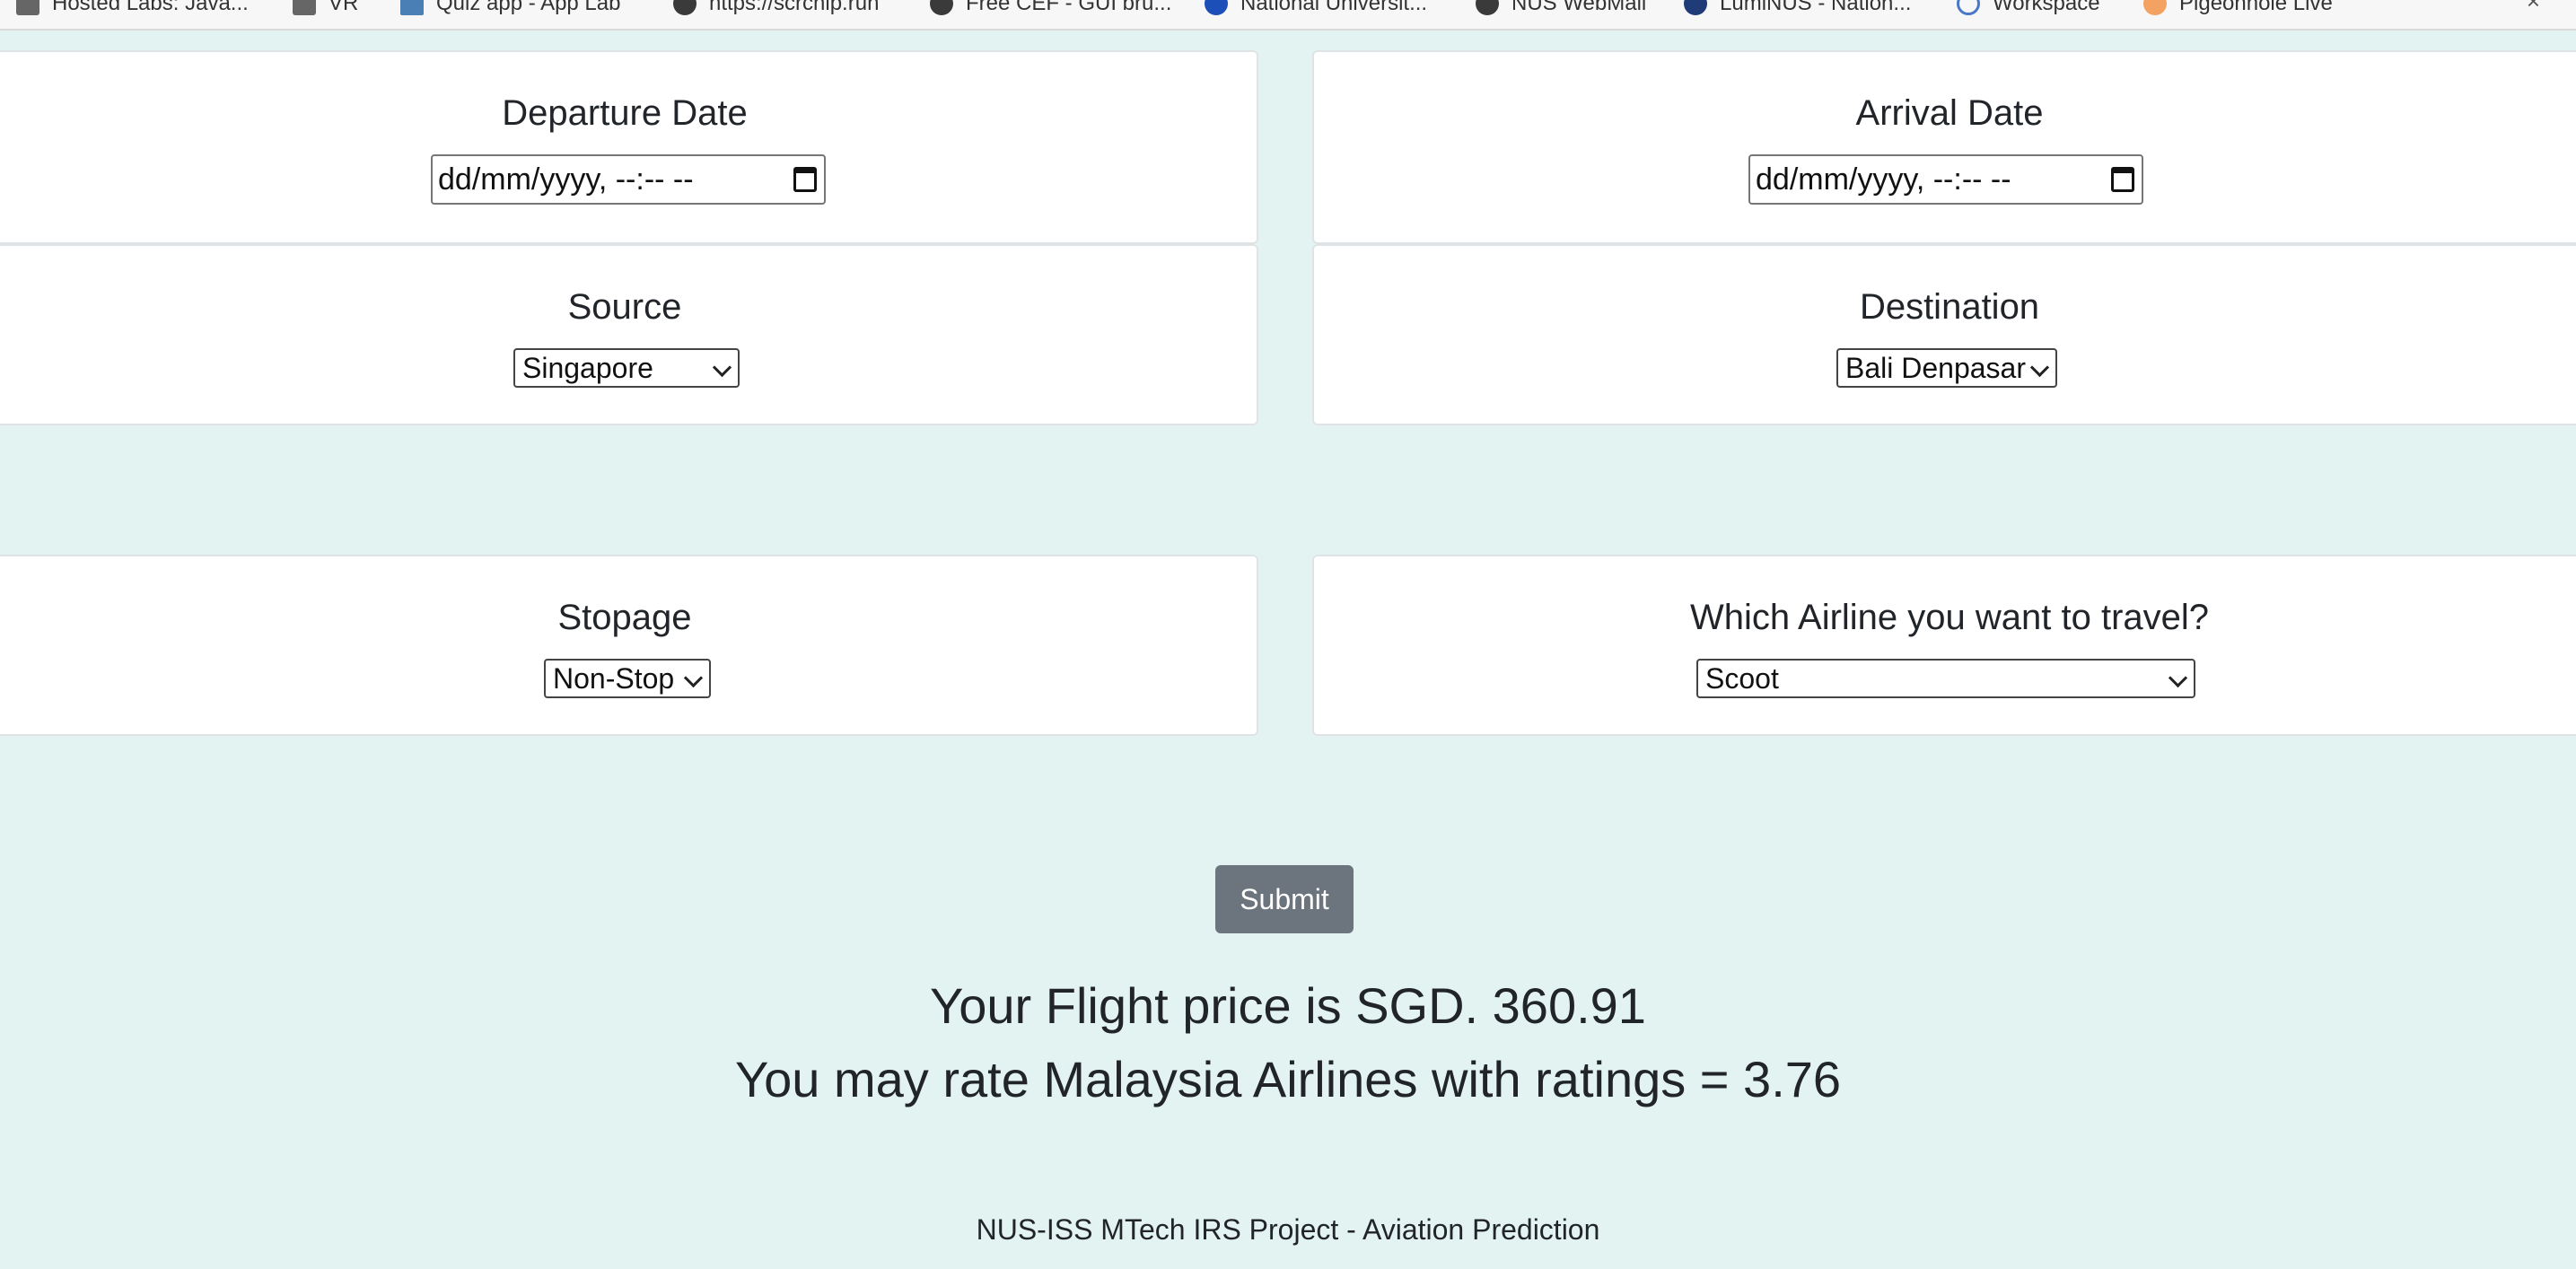 This screenshot has width=2576, height=1269. What do you see at coordinates (2533, 7) in the screenshot?
I see `close-icon: ×` at bounding box center [2533, 7].